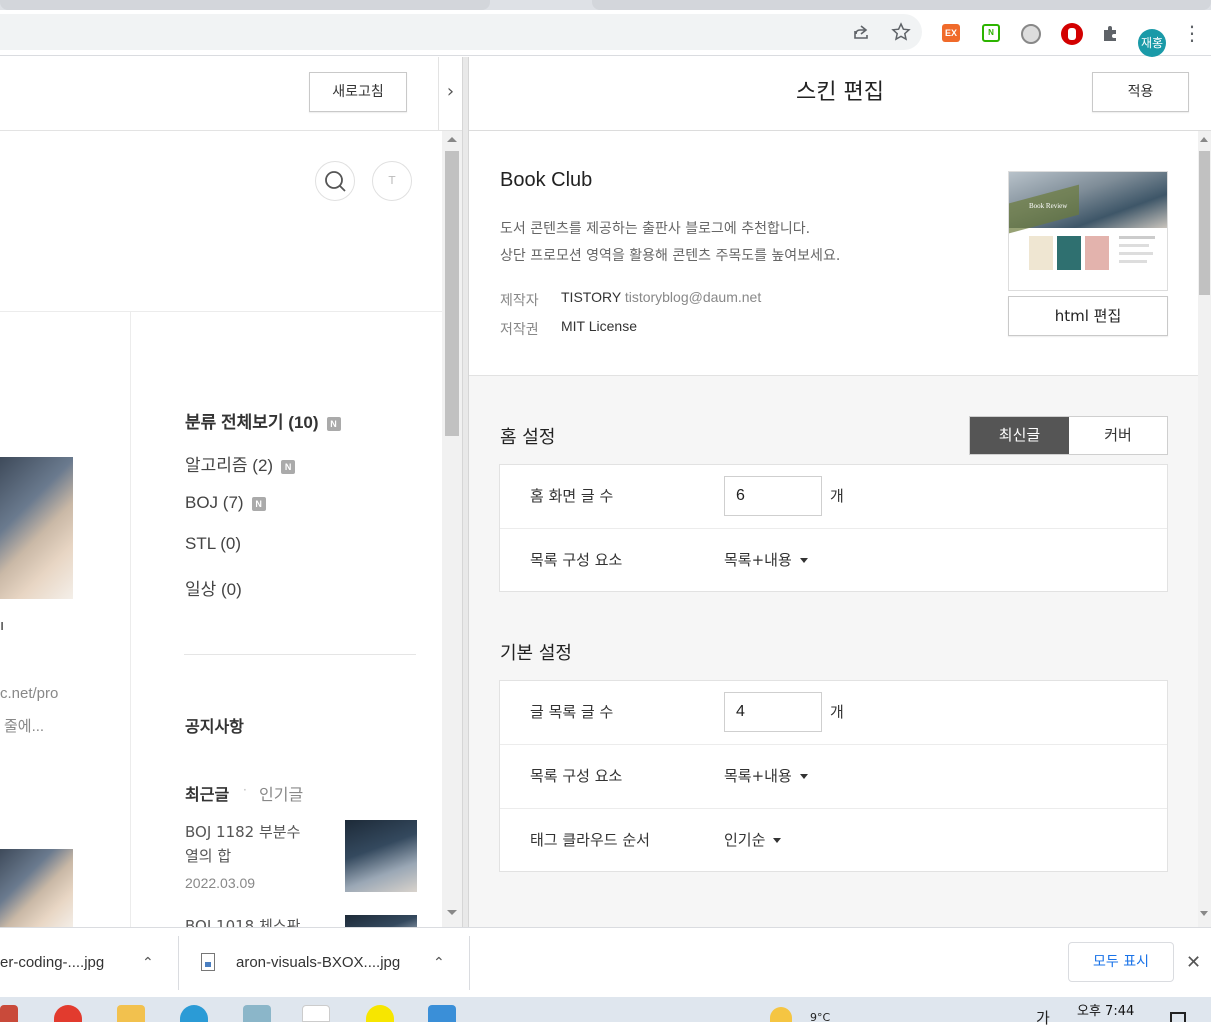  I want to click on internet-explorer-icon, so click(194, 1013).